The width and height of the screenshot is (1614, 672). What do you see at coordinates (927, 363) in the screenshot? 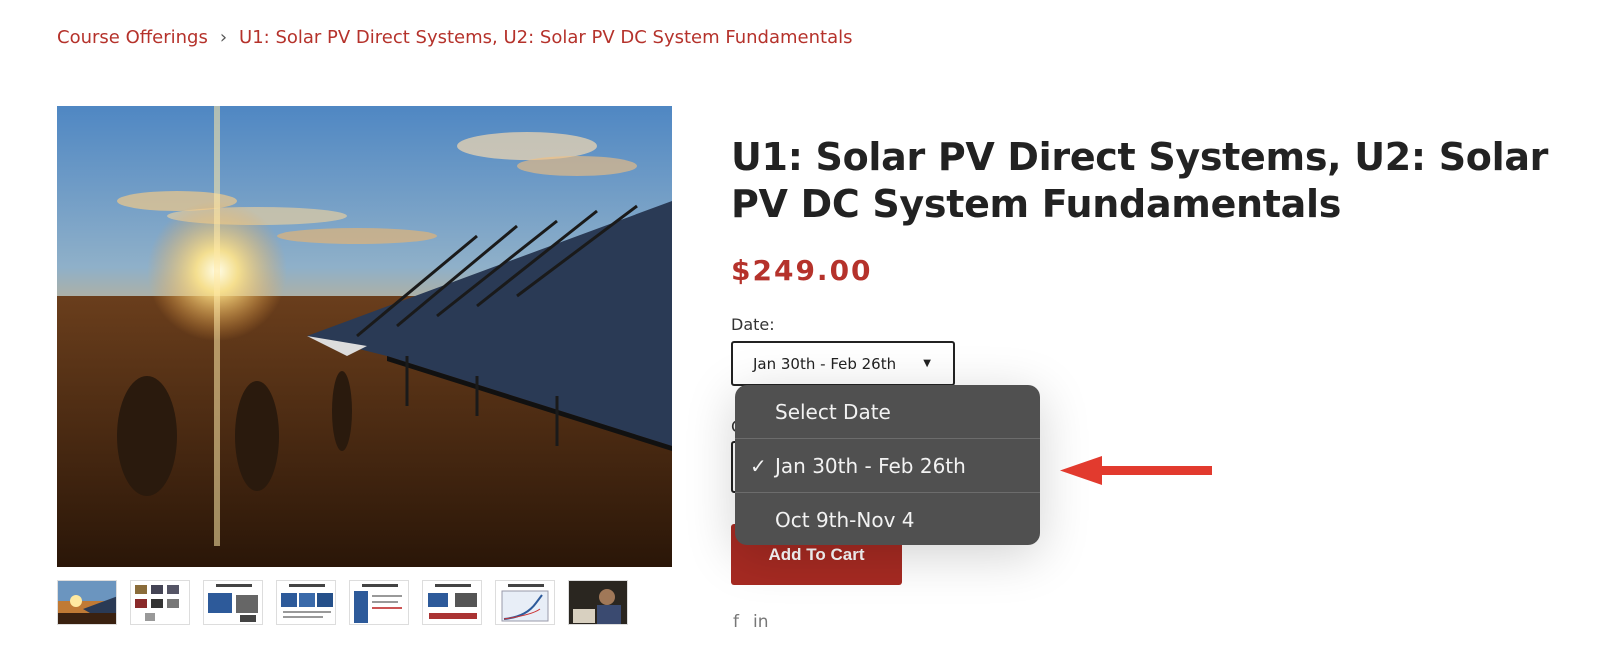
I see `chevron-down-icon: ▼` at bounding box center [927, 363].